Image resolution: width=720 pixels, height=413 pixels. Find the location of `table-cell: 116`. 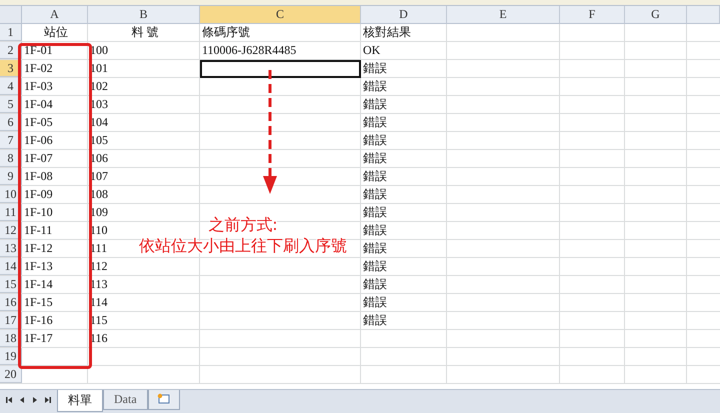

table-cell: 116 is located at coordinates (99, 338).